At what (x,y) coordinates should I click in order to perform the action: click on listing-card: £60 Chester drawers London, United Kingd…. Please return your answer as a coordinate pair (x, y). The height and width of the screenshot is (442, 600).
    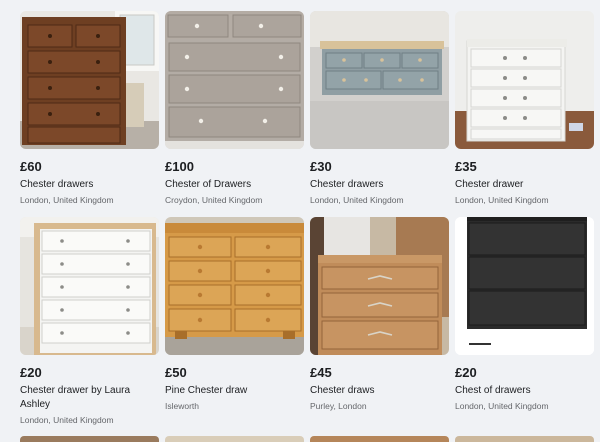
    Looking at the image, I should click on (89, 114).